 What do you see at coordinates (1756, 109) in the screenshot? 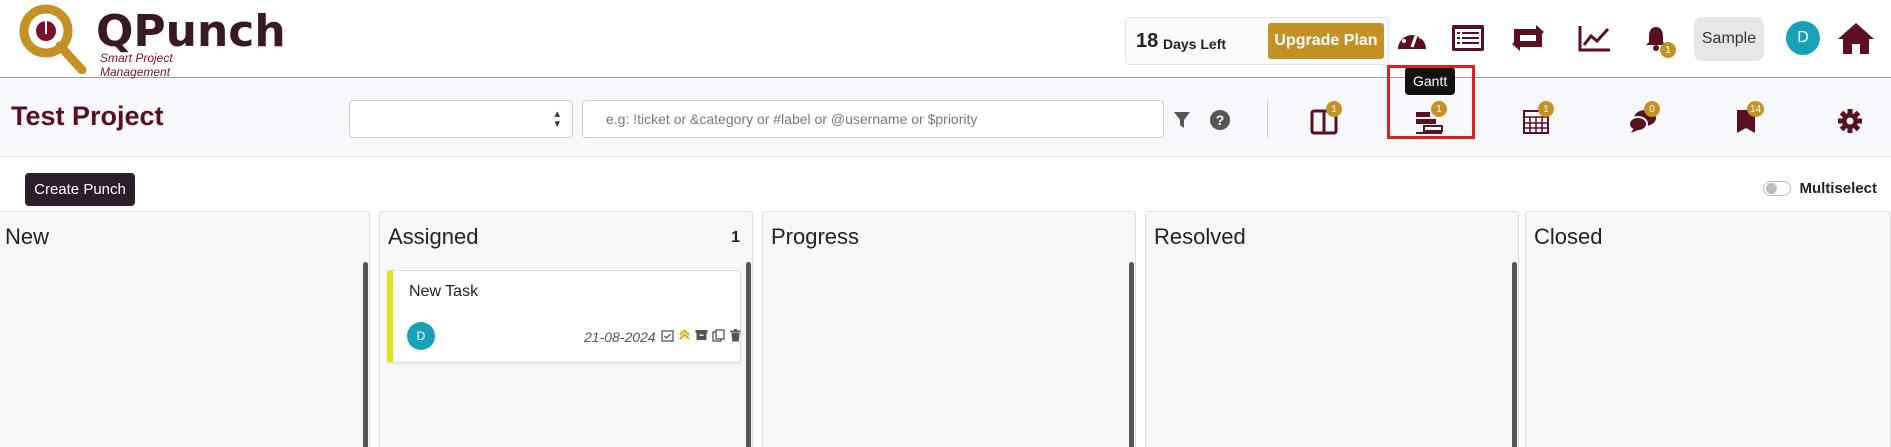
I see `book-badge: 14` at bounding box center [1756, 109].